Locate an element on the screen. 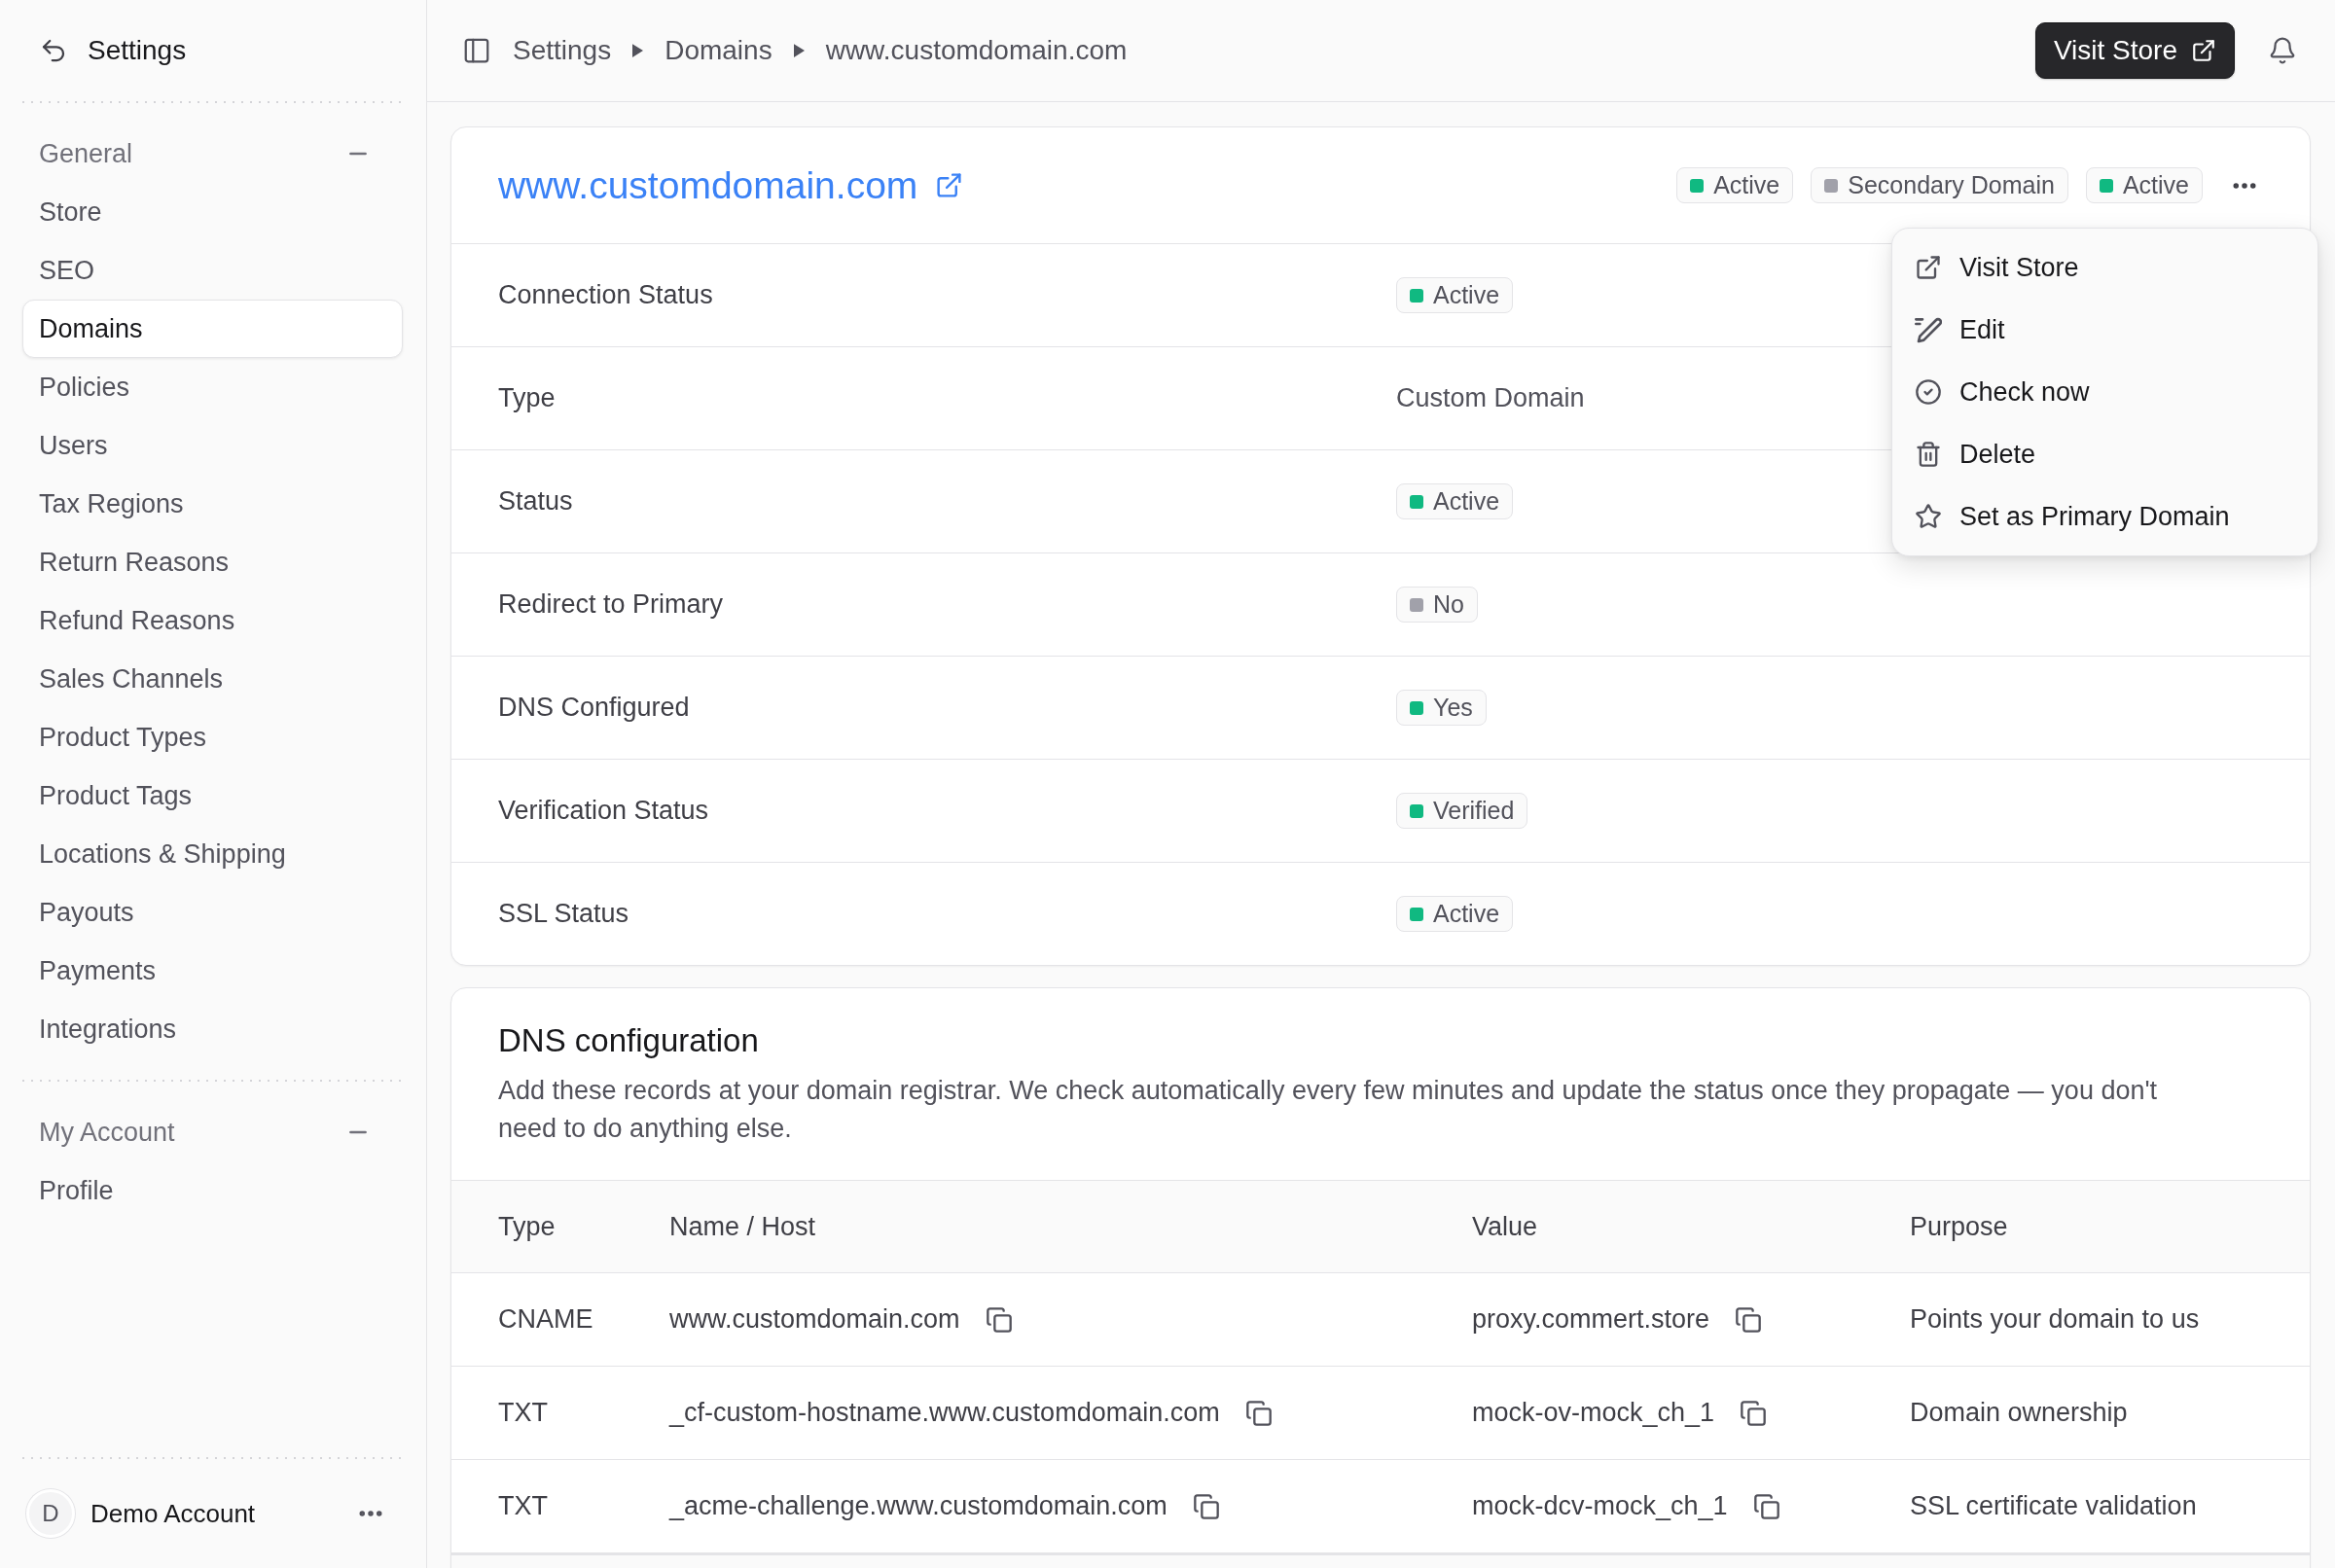 This screenshot has height=1568, width=2335. avatar: D is located at coordinates (50, 1513).